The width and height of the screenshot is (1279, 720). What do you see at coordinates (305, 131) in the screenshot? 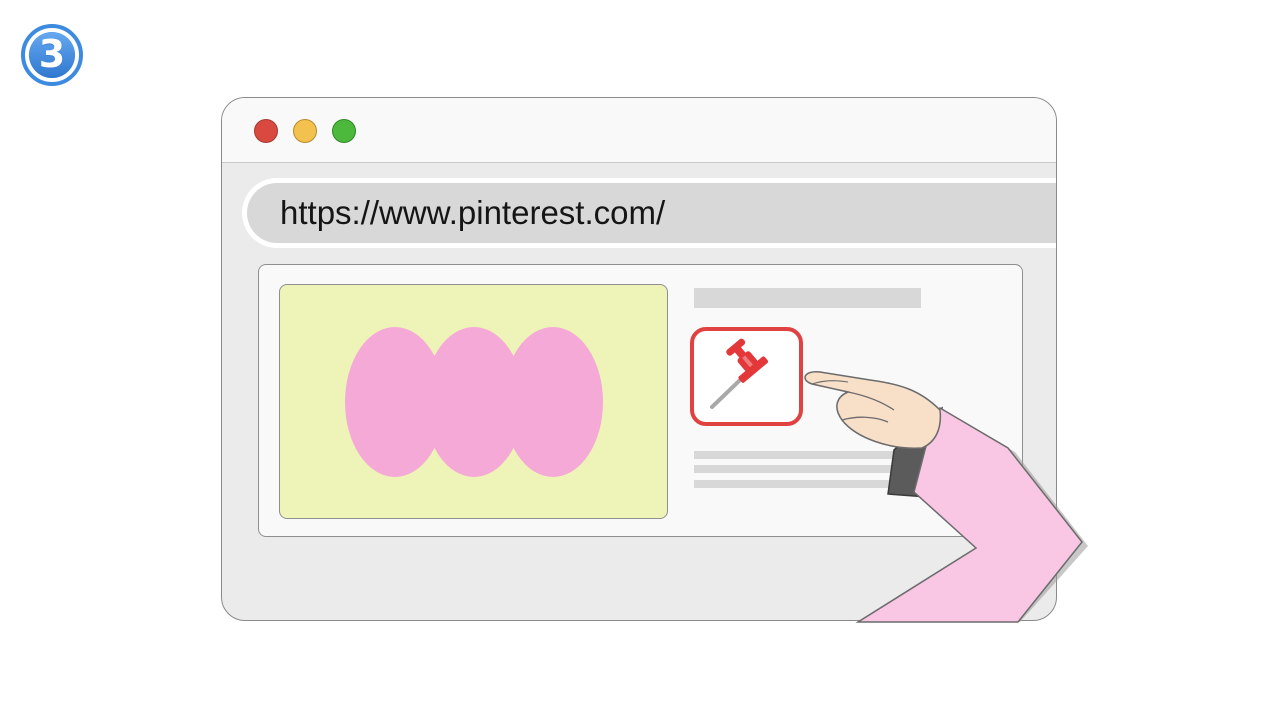
I see `minimize-button` at bounding box center [305, 131].